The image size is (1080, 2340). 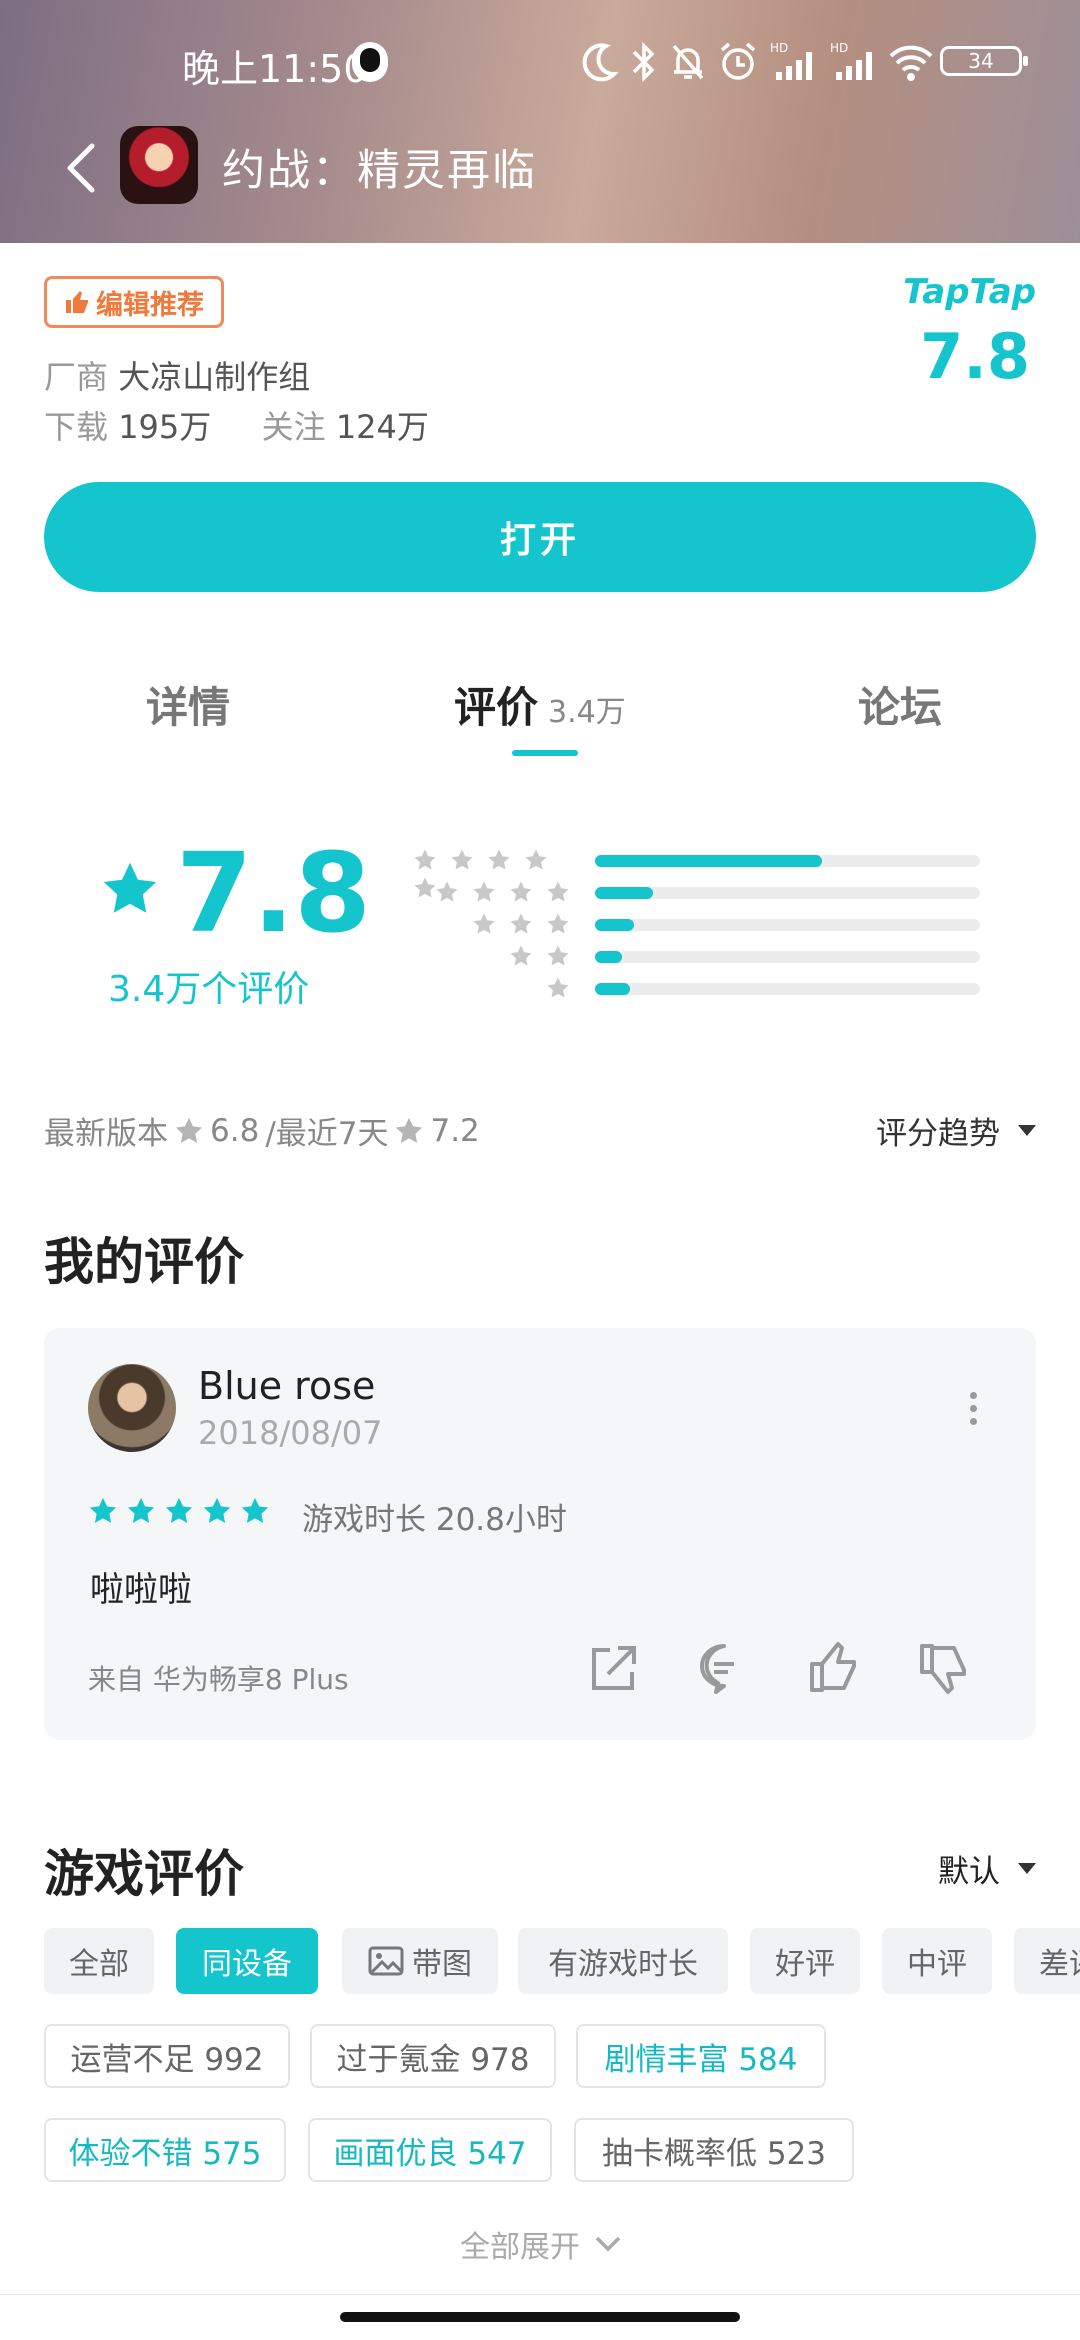 What do you see at coordinates (386, 1961) in the screenshot?
I see `image-icon` at bounding box center [386, 1961].